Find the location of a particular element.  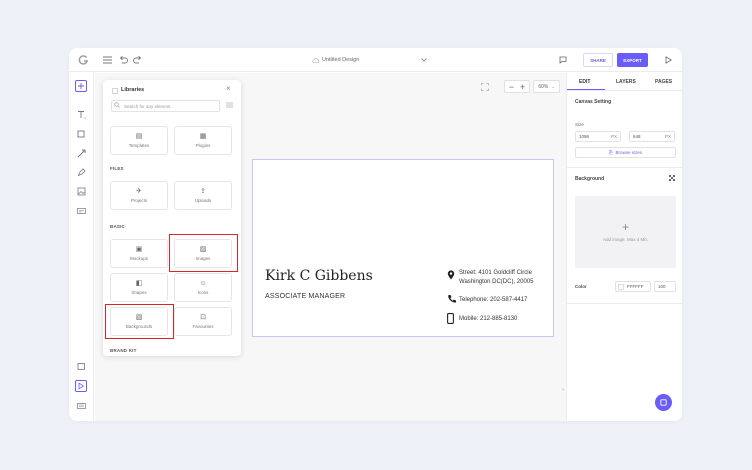

favourites-icon: ⊡ is located at coordinates (203, 317).